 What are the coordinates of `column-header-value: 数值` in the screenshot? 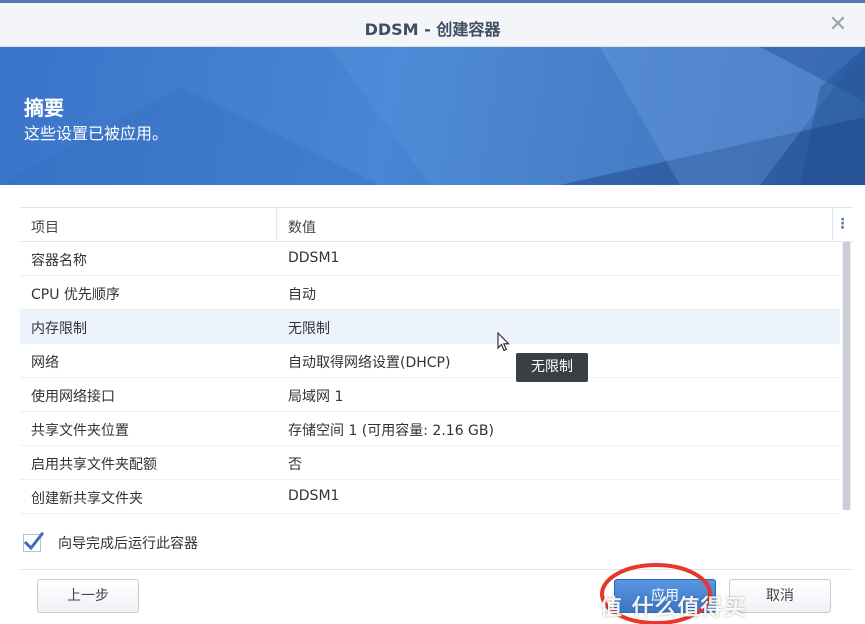 It's located at (302, 227).